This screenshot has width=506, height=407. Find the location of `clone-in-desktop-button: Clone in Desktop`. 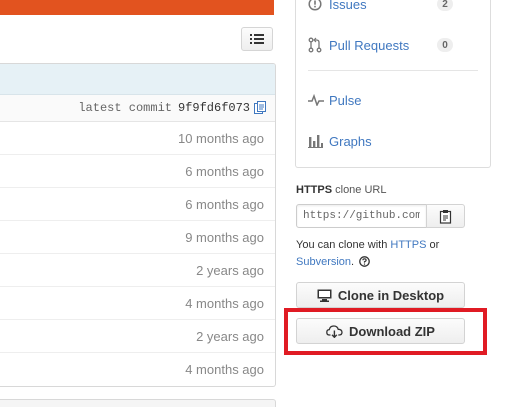

clone-in-desktop-button: Clone in Desktop is located at coordinates (380, 295).